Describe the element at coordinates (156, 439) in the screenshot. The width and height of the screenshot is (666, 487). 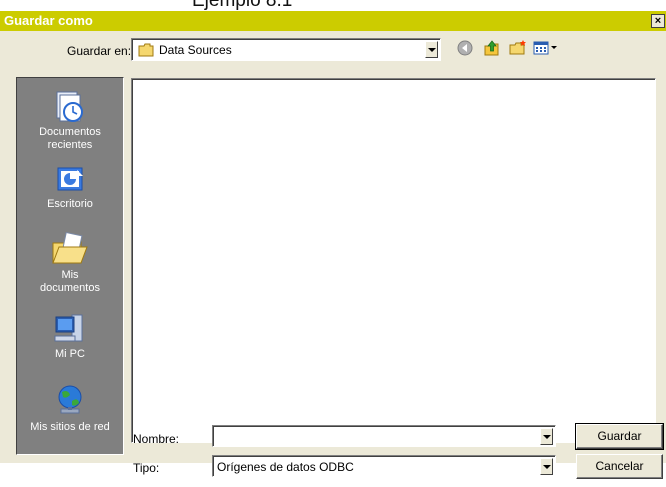
I see `name-label: Nombre:` at that location.